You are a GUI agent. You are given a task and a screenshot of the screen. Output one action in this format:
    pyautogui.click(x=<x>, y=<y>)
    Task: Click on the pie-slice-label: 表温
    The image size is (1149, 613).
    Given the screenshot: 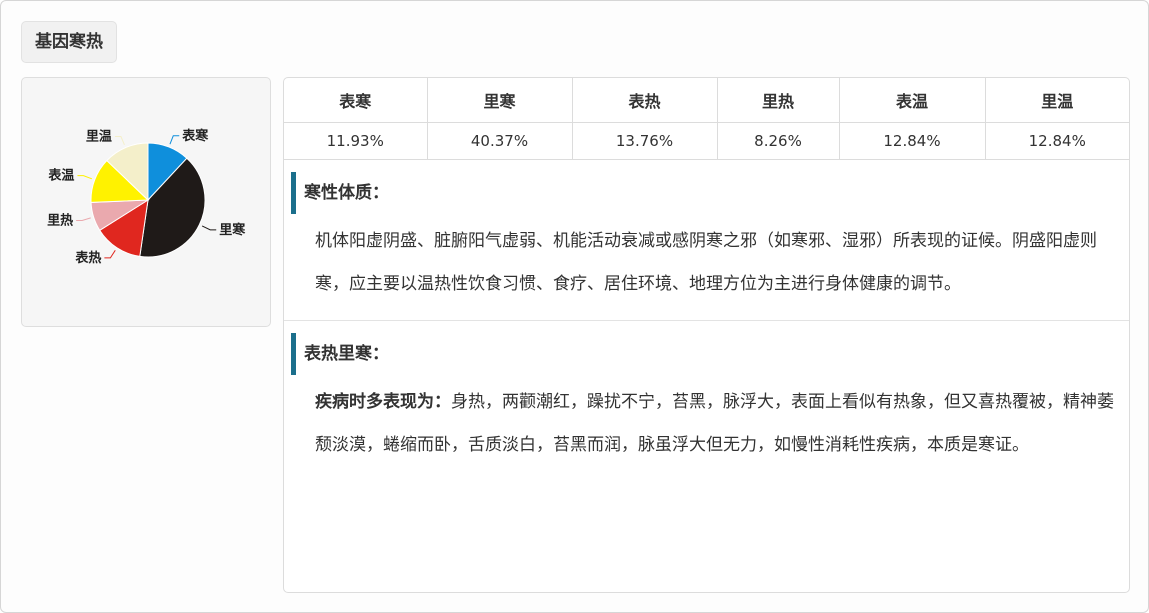 What is the action you would take?
    pyautogui.click(x=60, y=176)
    